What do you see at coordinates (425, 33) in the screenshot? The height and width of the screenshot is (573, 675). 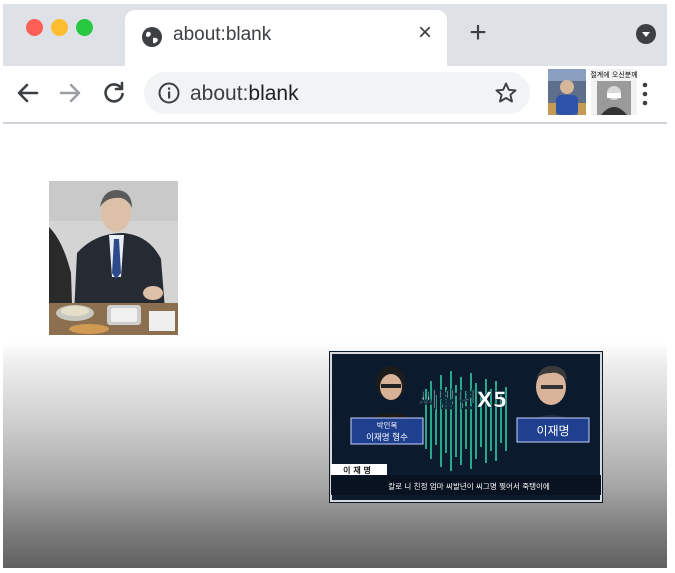 I see `tab-close-icon: ×` at bounding box center [425, 33].